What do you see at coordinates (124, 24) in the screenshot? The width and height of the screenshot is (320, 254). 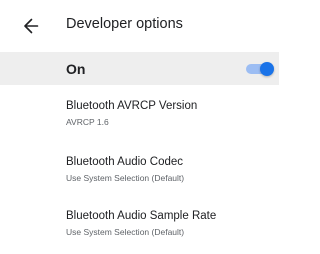 I see `page-title: Developer options` at bounding box center [124, 24].